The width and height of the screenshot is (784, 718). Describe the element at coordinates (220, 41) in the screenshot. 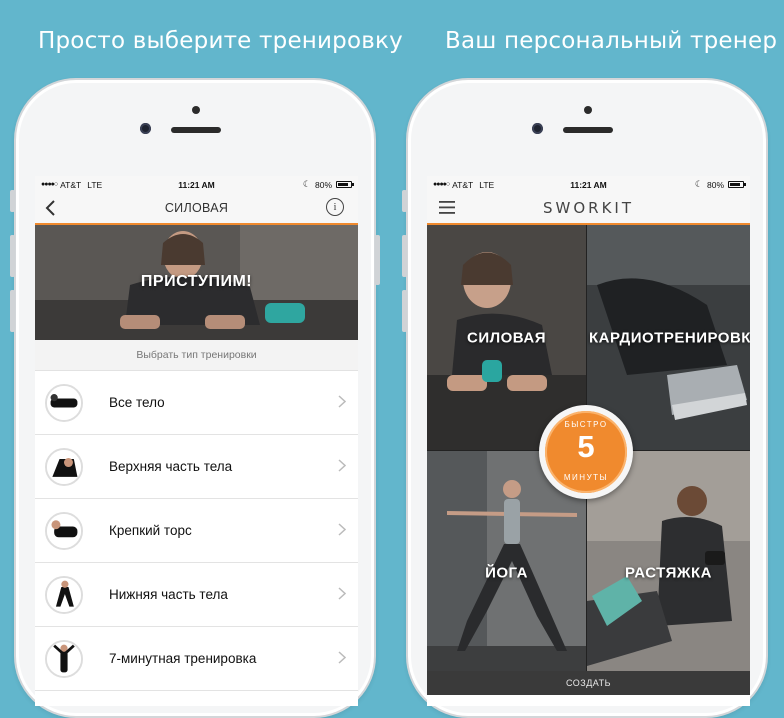

I see `caption-left: Просто выберите тренировку` at that location.